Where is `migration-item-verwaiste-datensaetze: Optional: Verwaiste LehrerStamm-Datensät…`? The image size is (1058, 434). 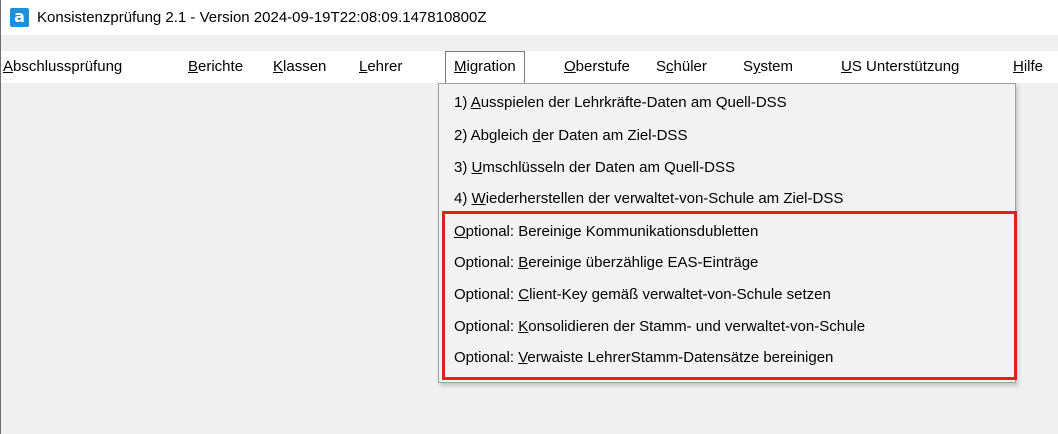 migration-item-verwaiste-datensaetze: Optional: Verwaiste LehrerStamm-Datensät… is located at coordinates (643, 358).